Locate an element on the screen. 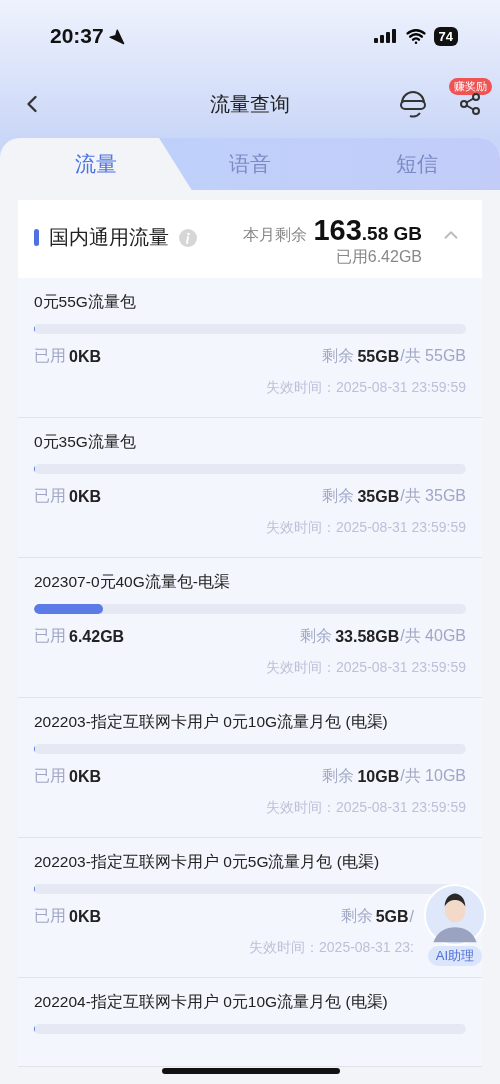 This screenshot has width=500, height=1084. reward-badge: 赚奖励 is located at coordinates (470, 86).